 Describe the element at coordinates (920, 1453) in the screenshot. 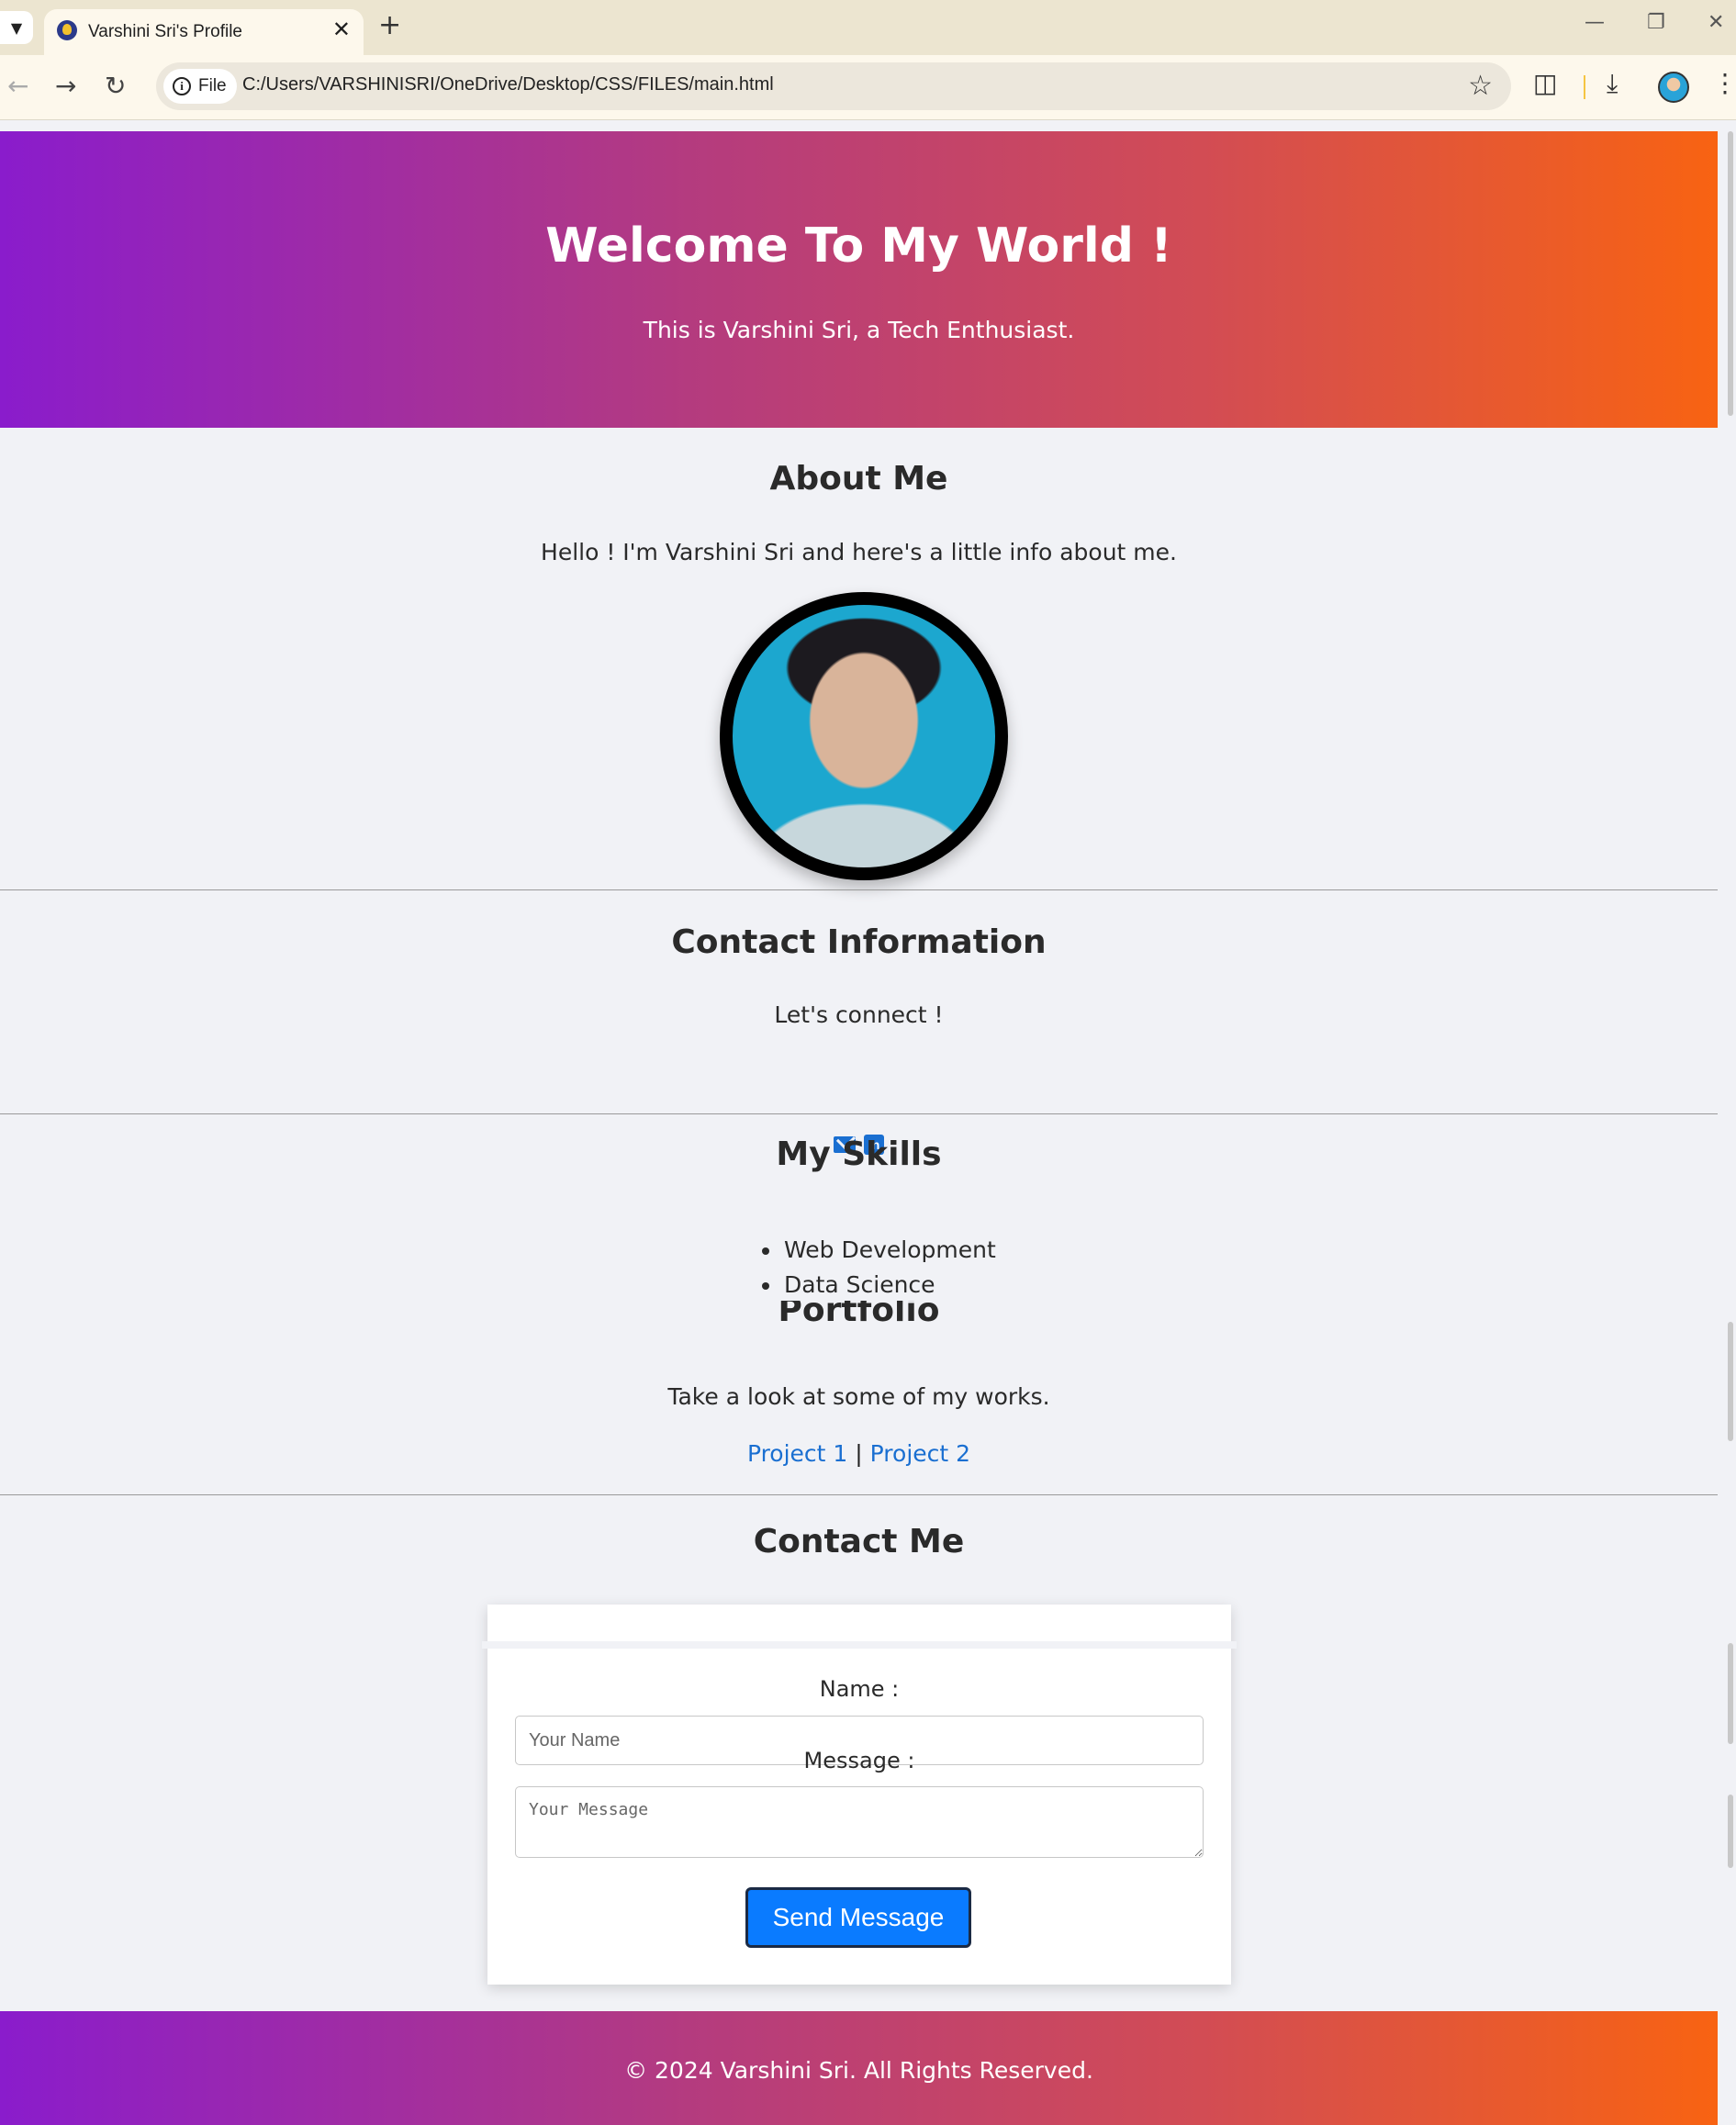

I see `project-link-2: Project 2` at that location.